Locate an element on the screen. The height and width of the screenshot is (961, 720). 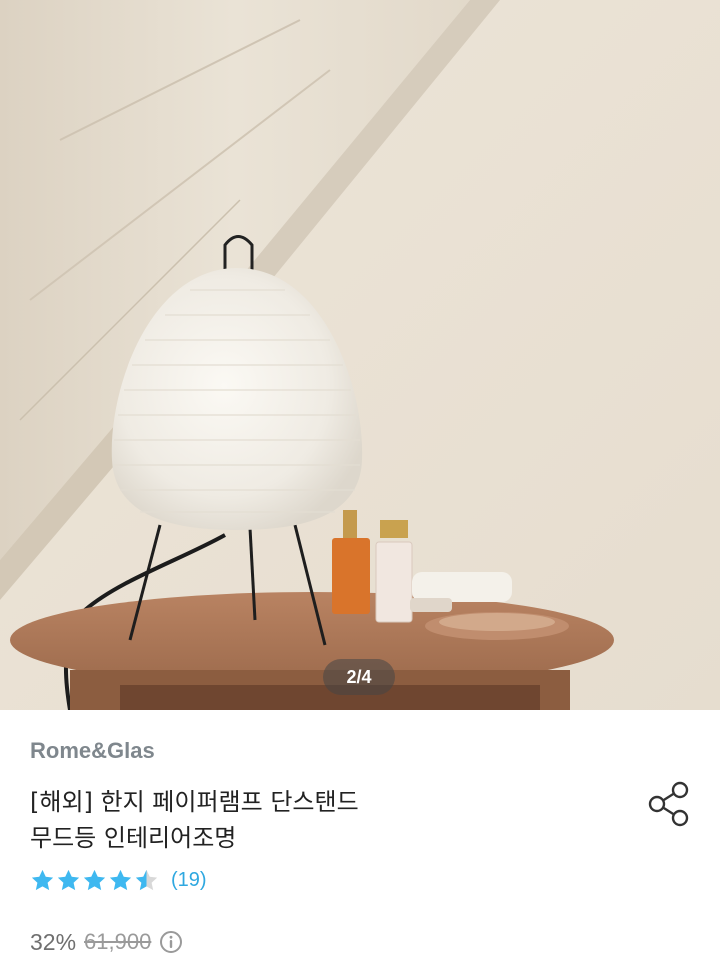
discount-rate: 32% is located at coordinates (53, 941).